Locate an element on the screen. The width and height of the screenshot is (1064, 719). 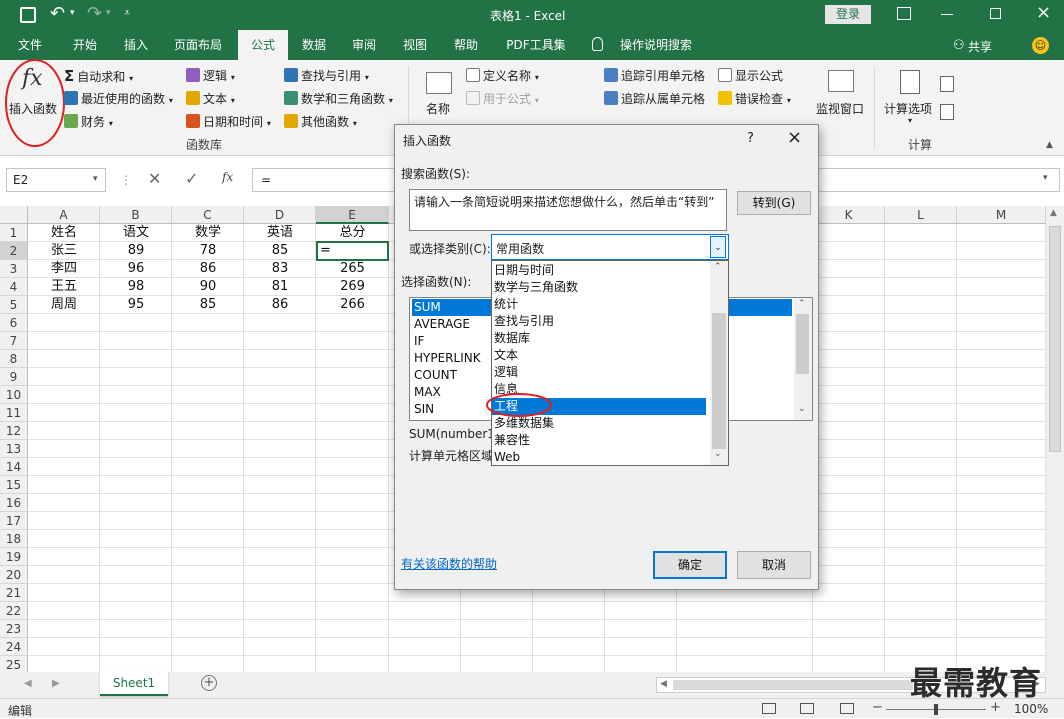
row-header-21: 21 is located at coordinates (14, 593).